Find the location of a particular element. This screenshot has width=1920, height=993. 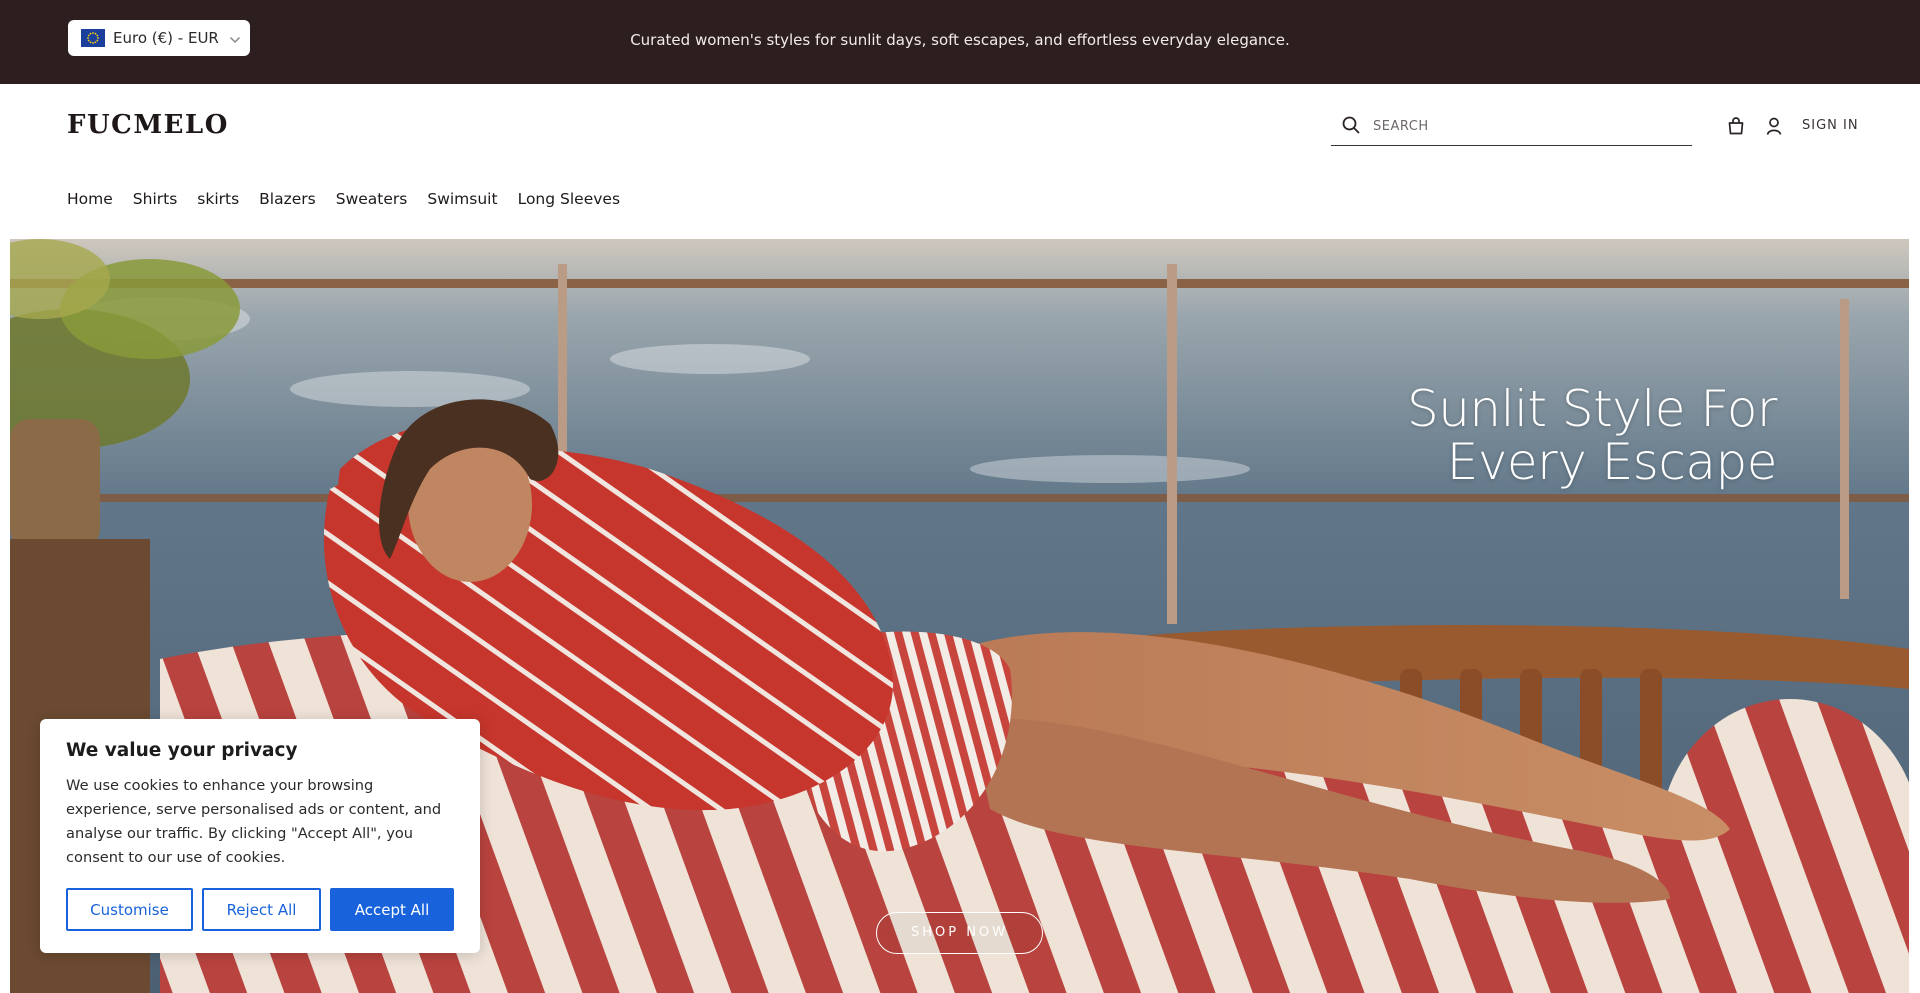

nav-item-shirts: Shirts is located at coordinates (155, 199).